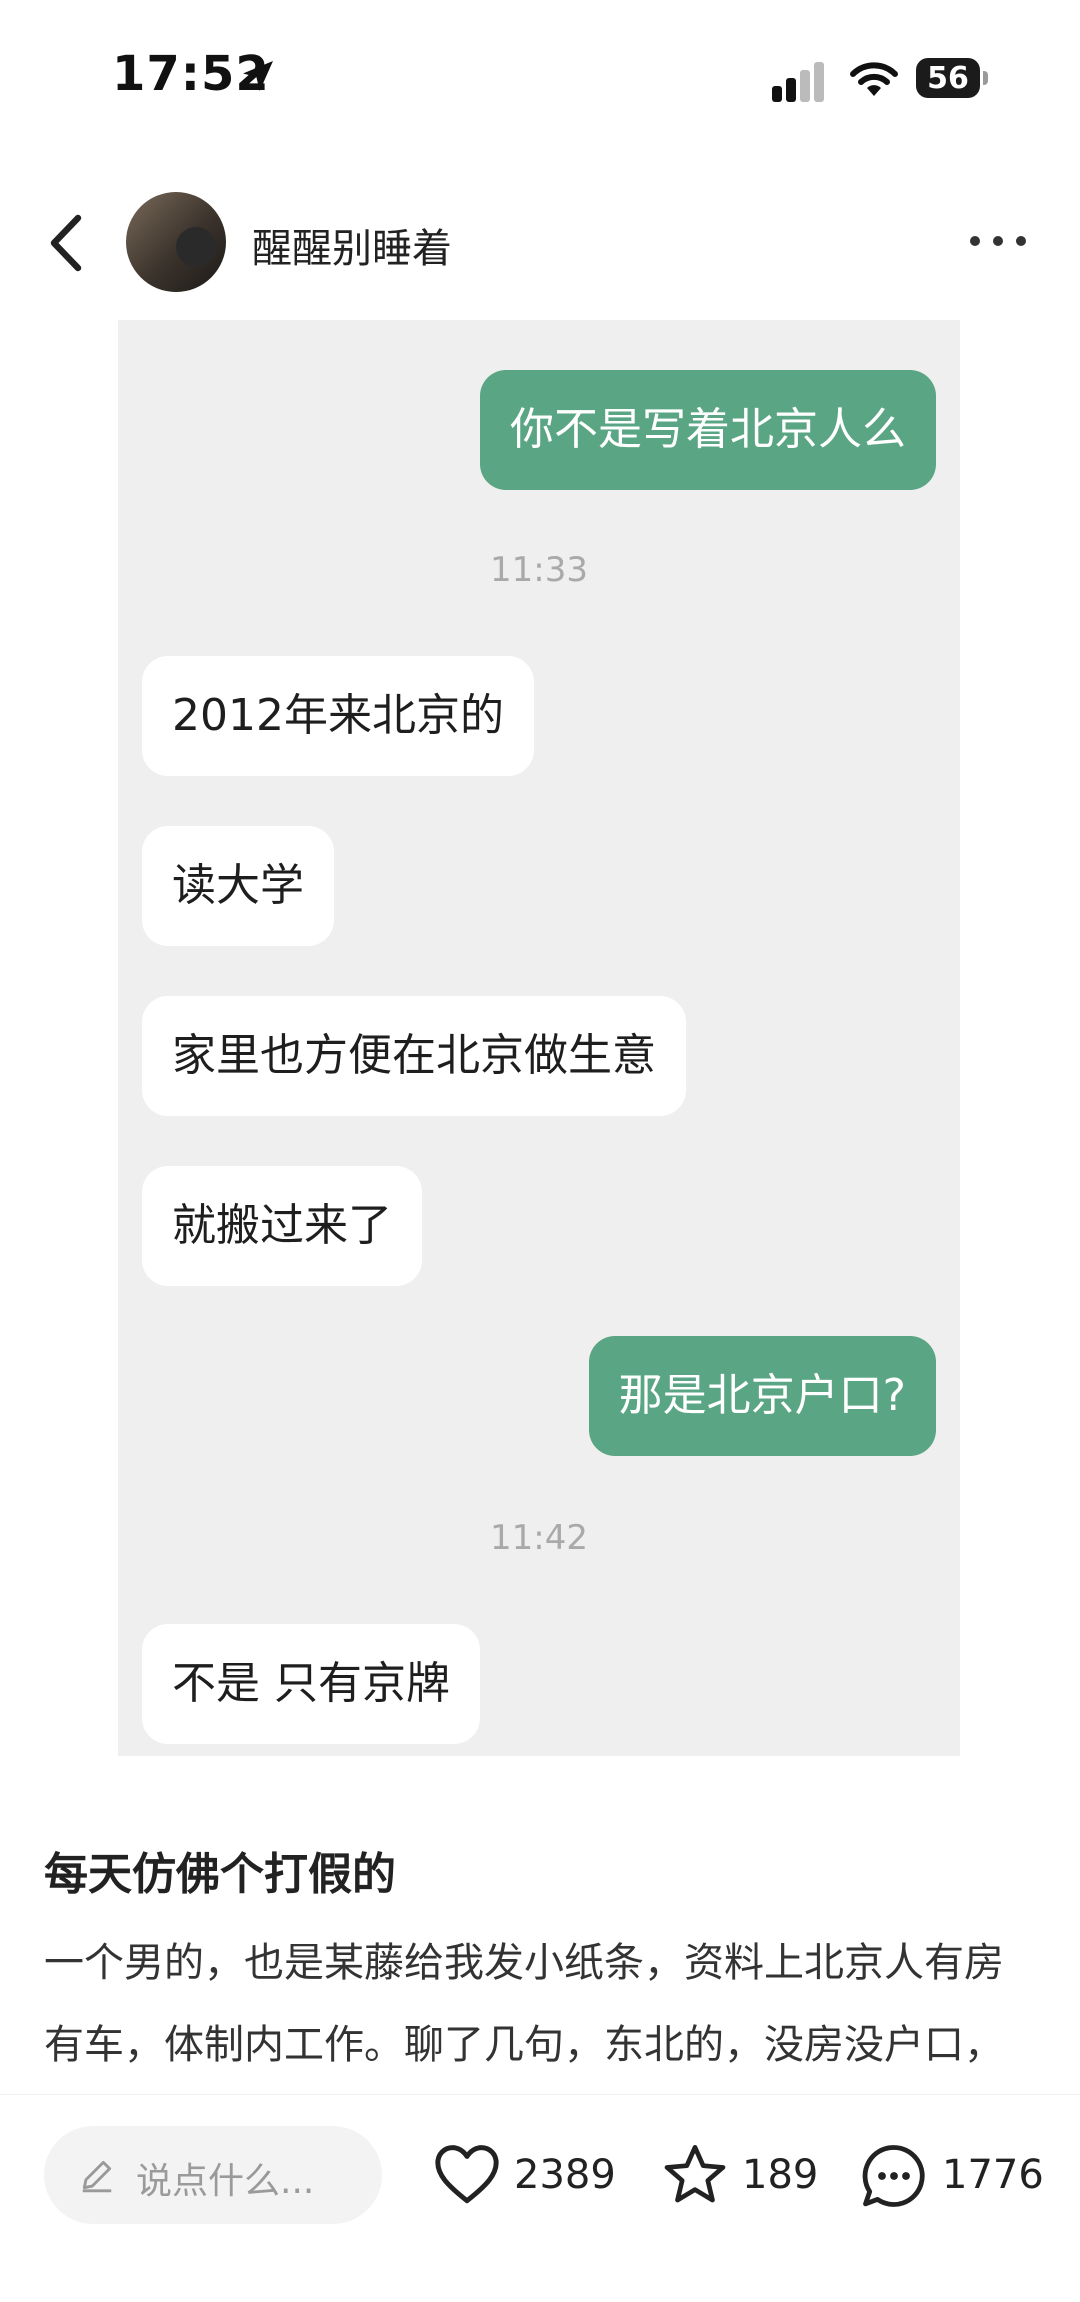 The image size is (1080, 2302). What do you see at coordinates (762, 1396) in the screenshot?
I see `chat-bubble-outgoing: 那是北京户口?` at bounding box center [762, 1396].